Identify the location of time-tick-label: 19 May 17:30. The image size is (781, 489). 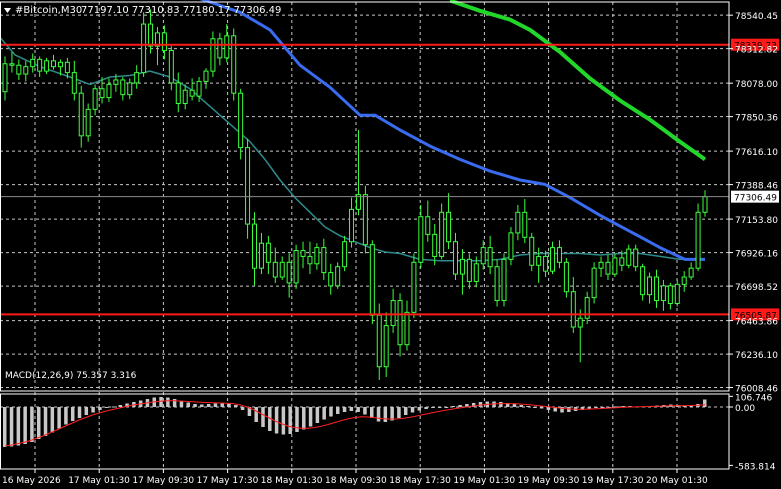
(613, 481).